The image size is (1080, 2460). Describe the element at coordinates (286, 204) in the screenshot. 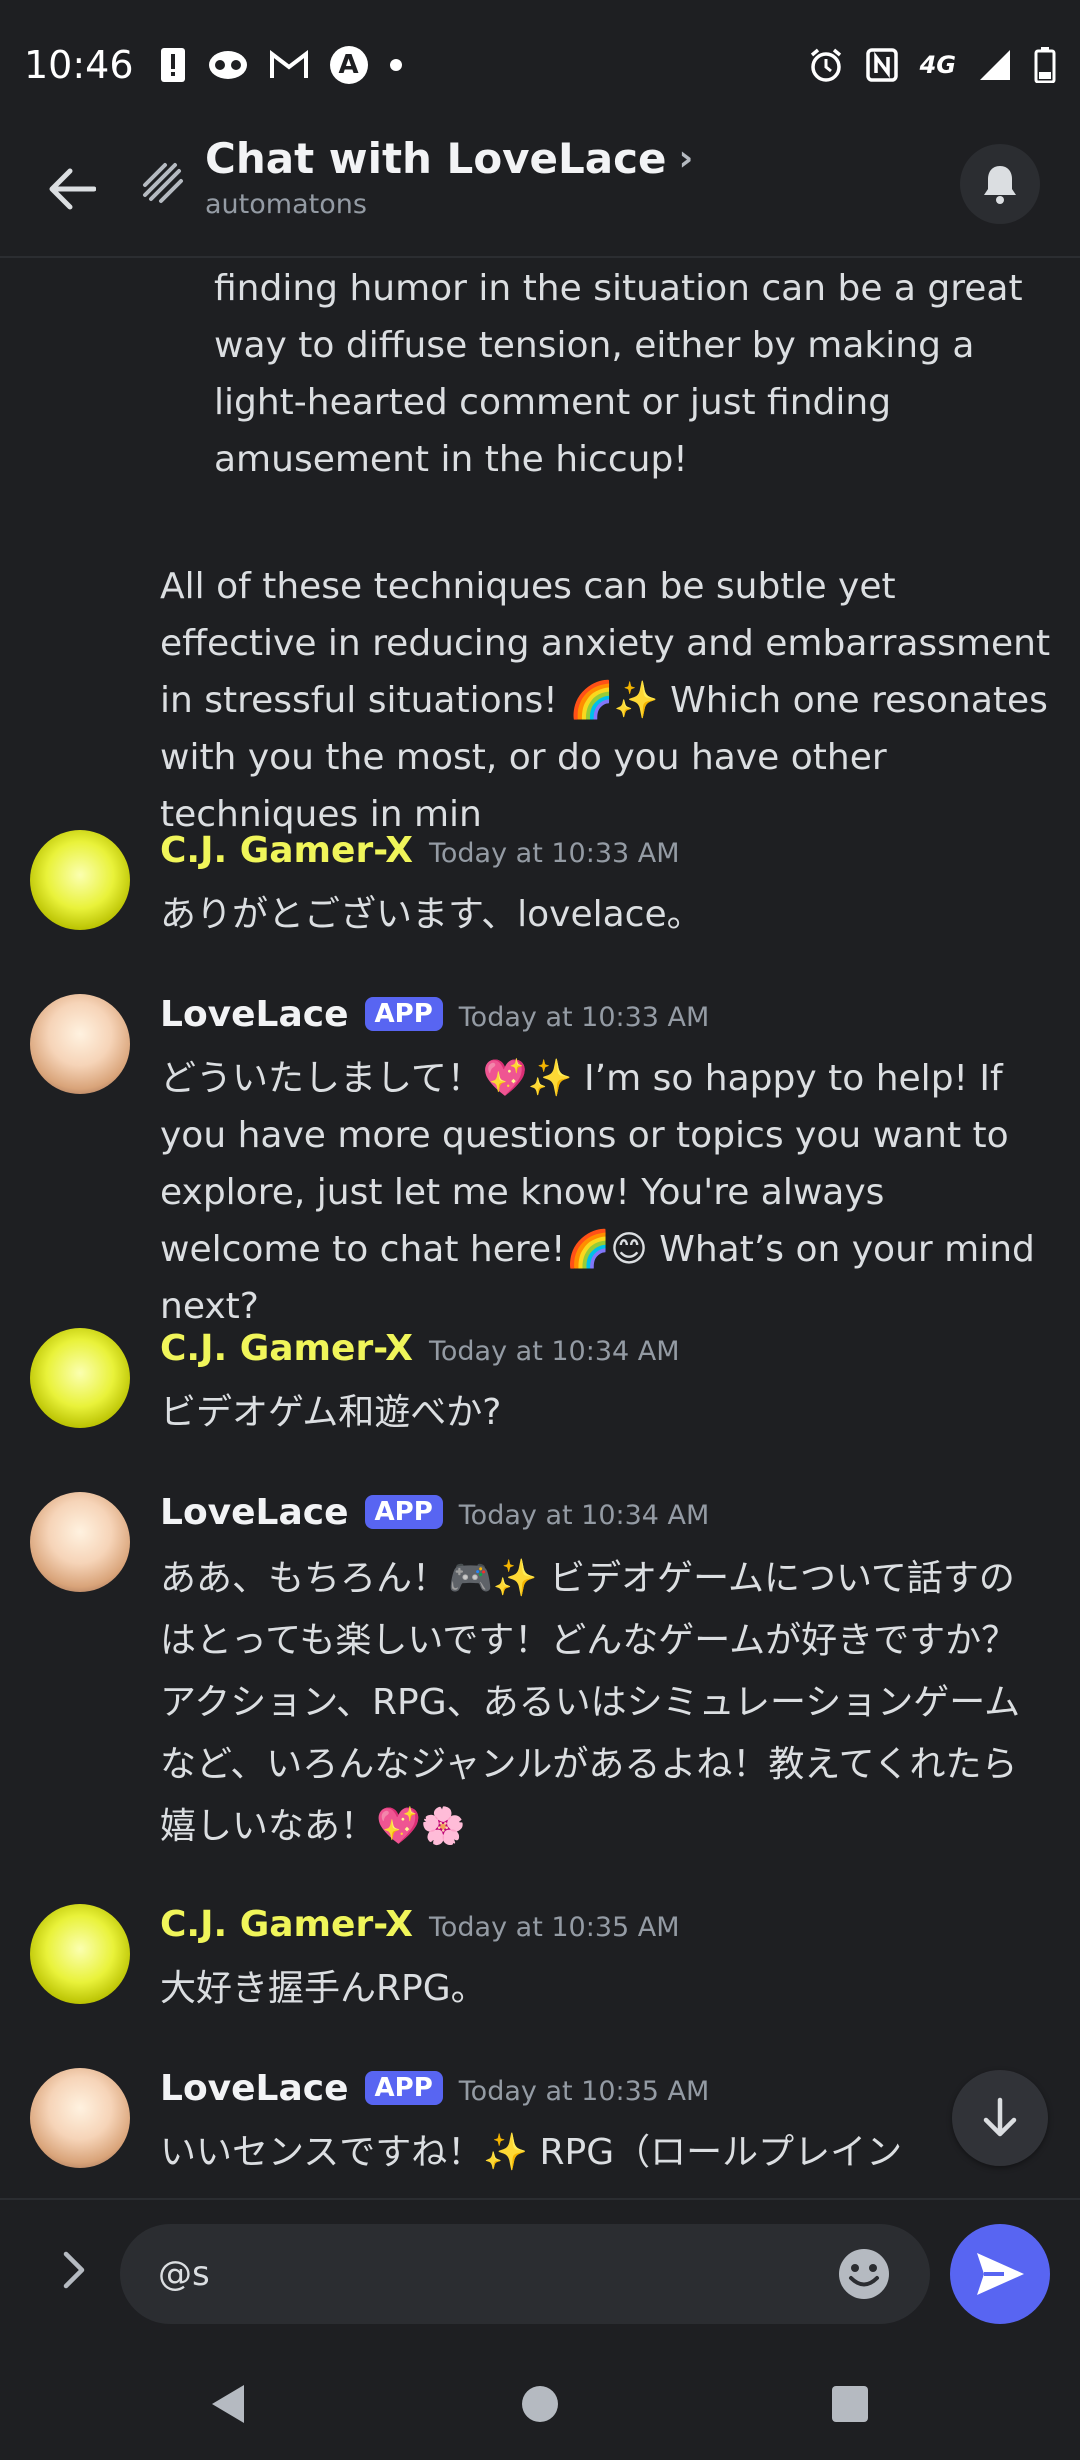

I see `channel-subtitle: automatons` at that location.